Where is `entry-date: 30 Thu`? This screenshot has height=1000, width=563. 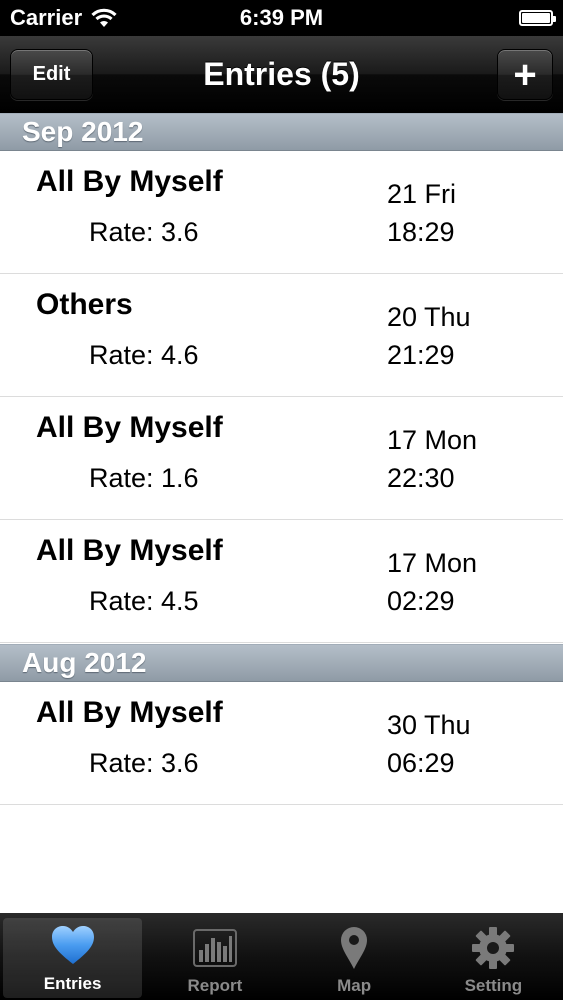 entry-date: 30 Thu is located at coordinates (429, 725).